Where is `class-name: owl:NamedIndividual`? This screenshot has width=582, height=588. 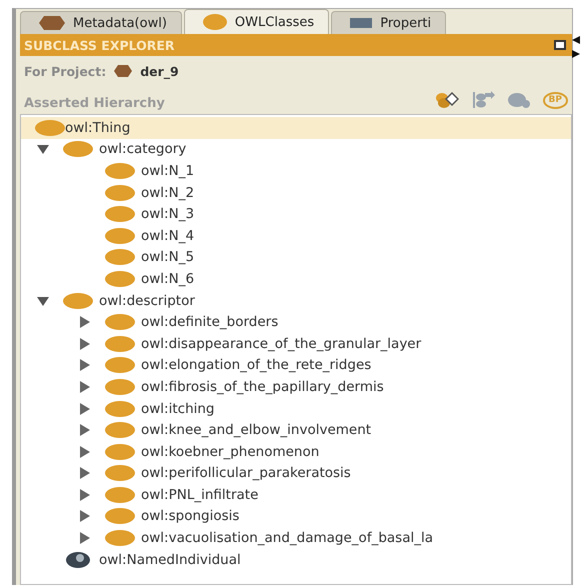
class-name: owl:NamedIndividual is located at coordinates (170, 560).